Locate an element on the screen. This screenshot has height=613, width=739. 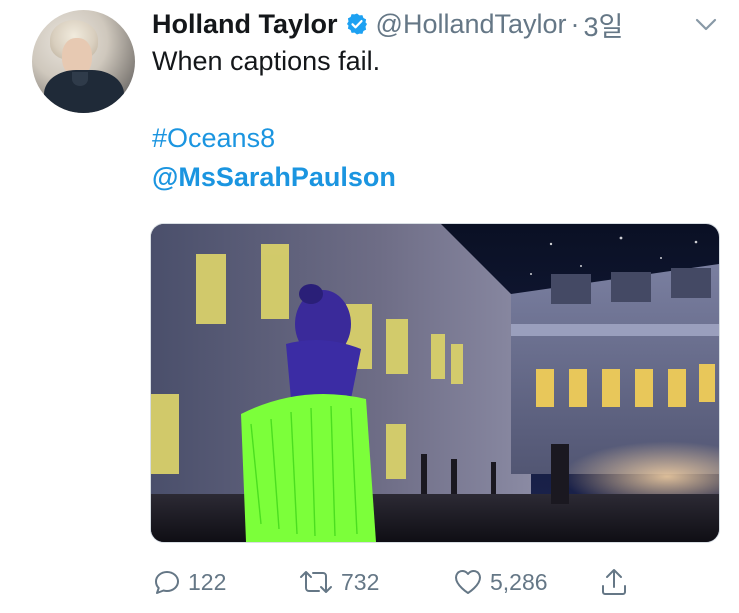
retweet-count: 732 is located at coordinates (360, 581).